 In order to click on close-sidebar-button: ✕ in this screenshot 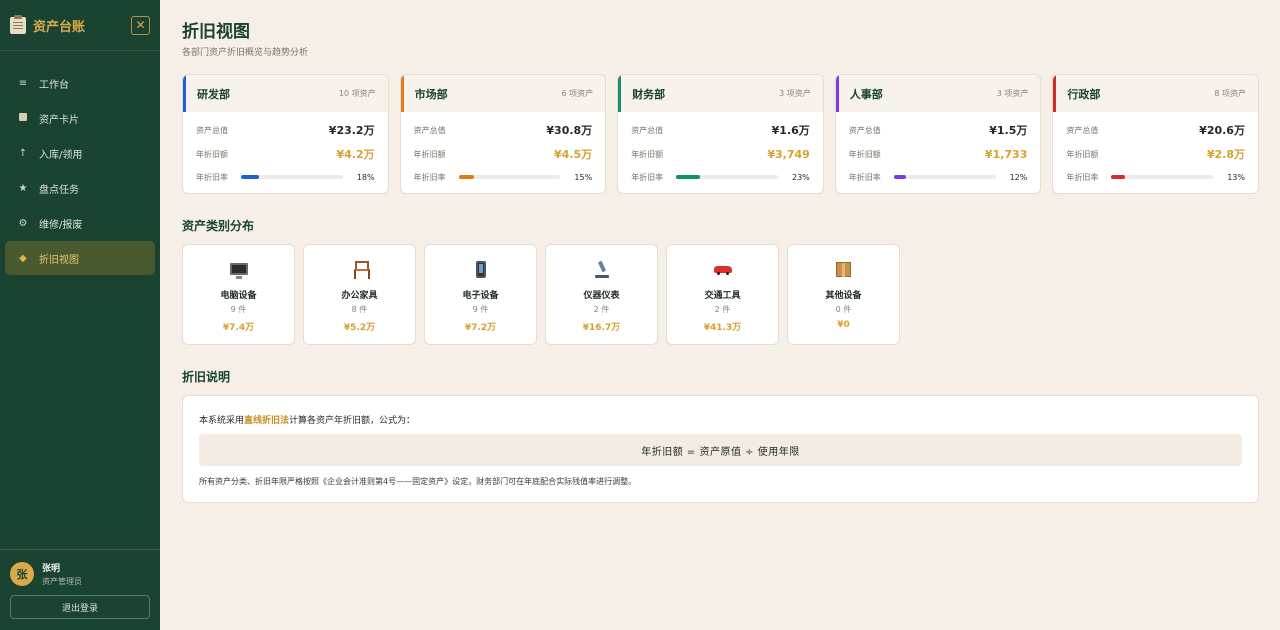, I will do `click(140, 25)`.